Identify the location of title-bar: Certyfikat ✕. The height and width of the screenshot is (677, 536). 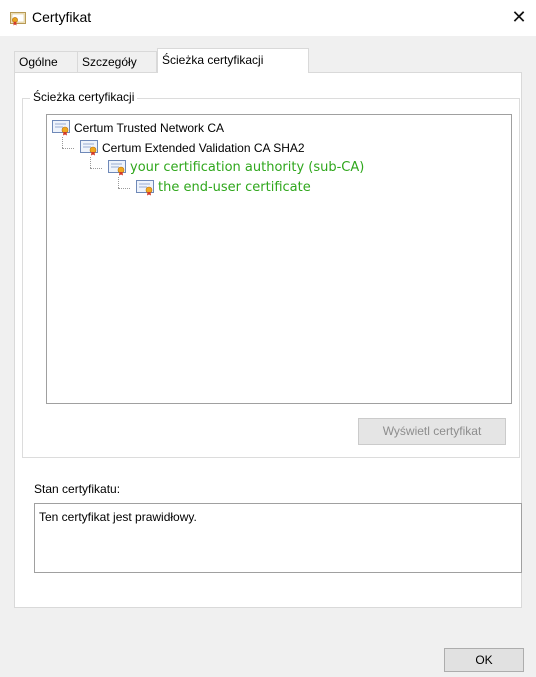
(268, 18).